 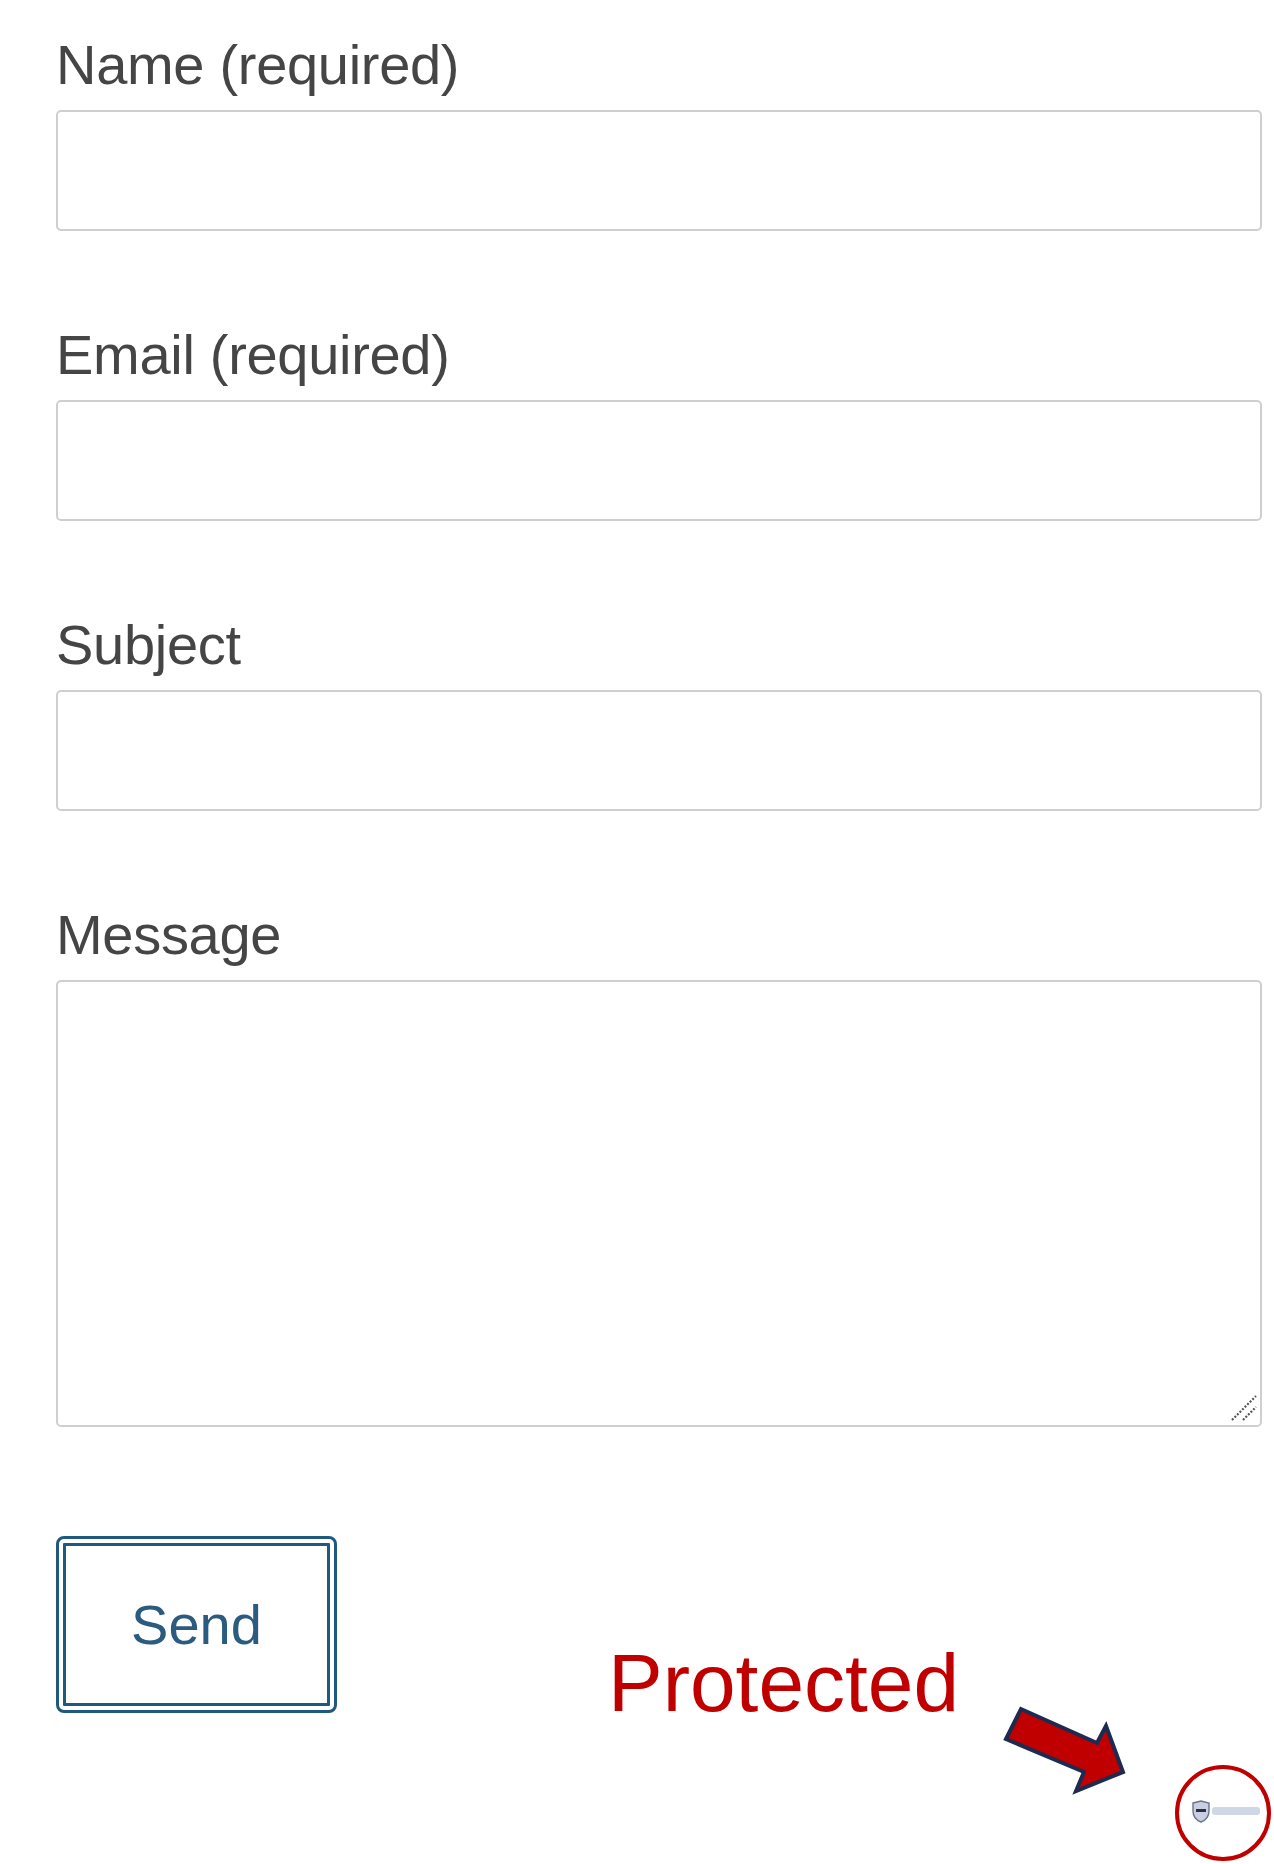 What do you see at coordinates (1226, 1811) in the screenshot?
I see `badge-icon` at bounding box center [1226, 1811].